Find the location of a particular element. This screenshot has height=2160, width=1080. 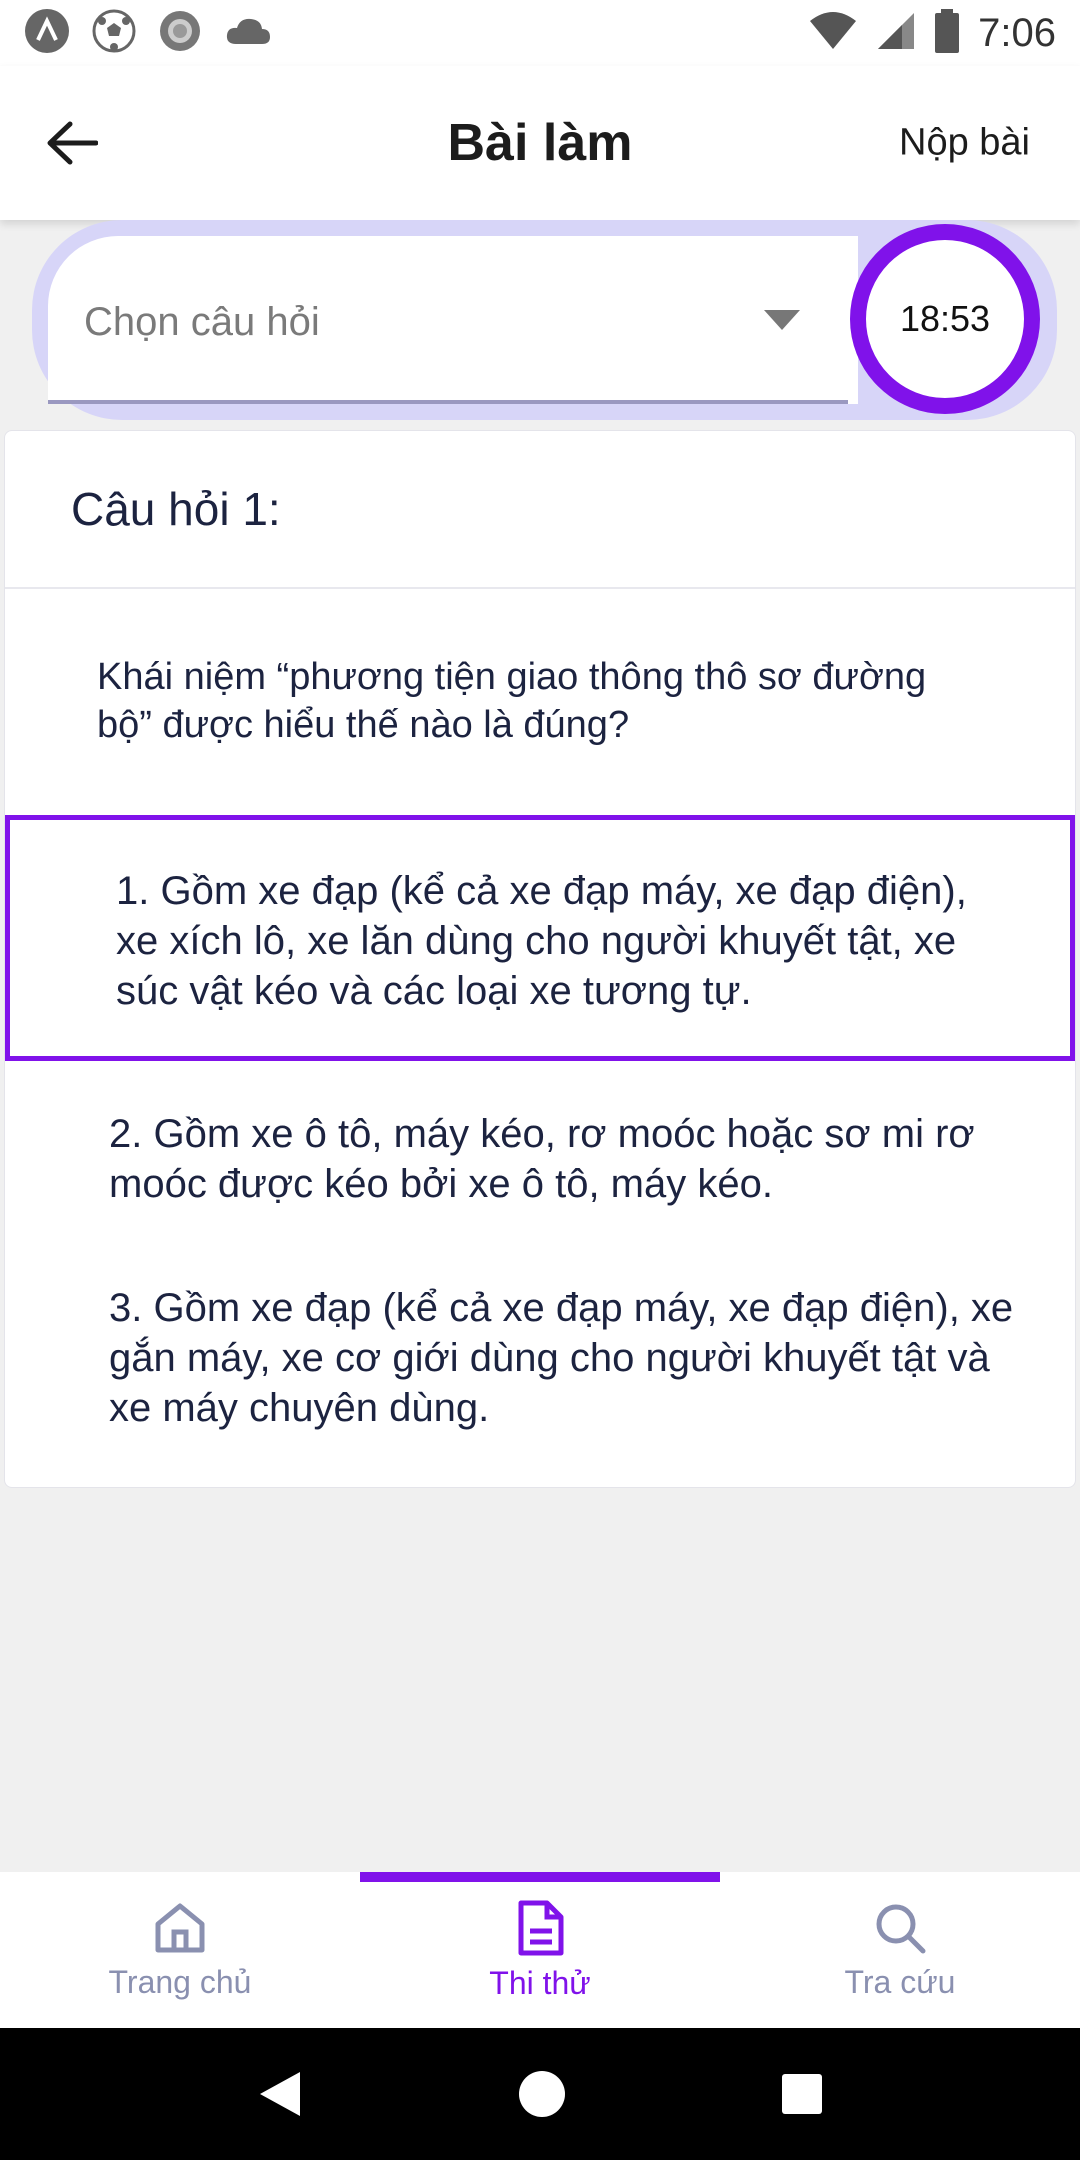

submit-button: Nộp bài is located at coordinates (964, 143).